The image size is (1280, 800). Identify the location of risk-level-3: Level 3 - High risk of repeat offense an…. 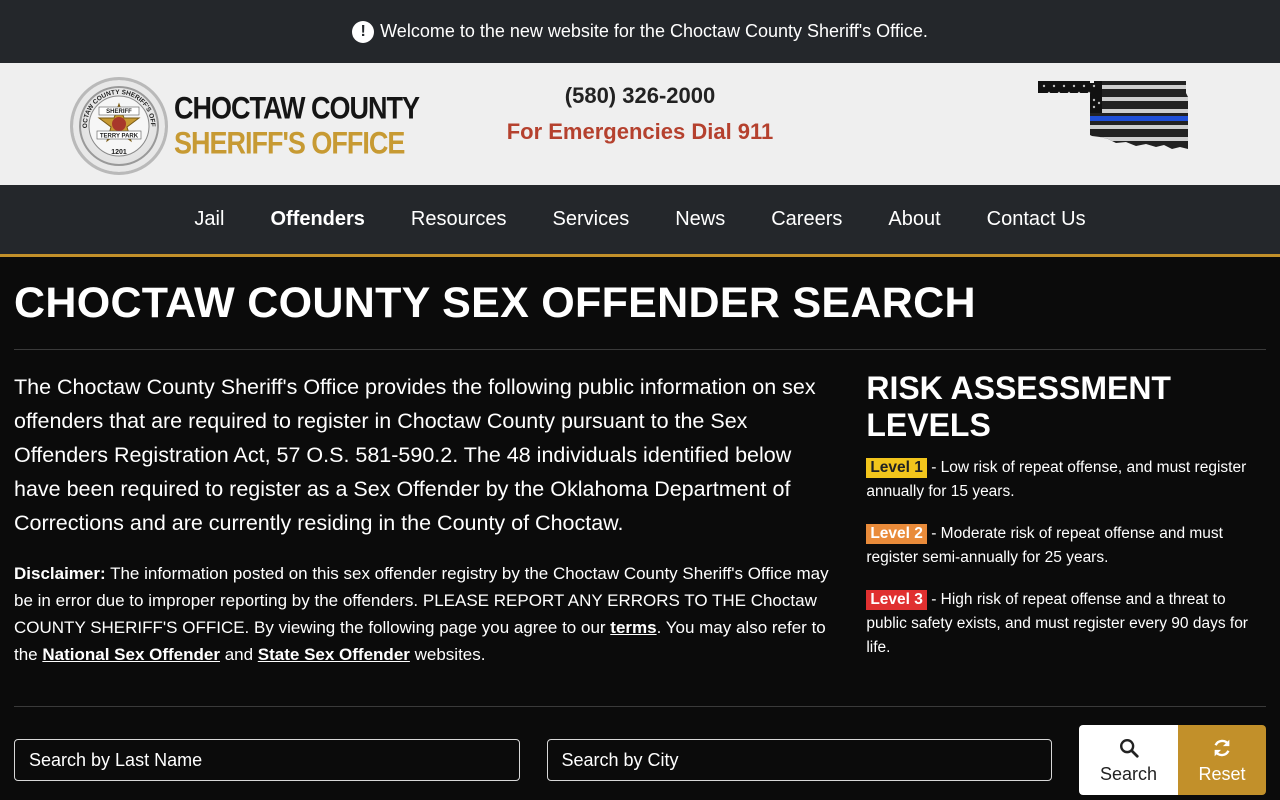
(1066, 624).